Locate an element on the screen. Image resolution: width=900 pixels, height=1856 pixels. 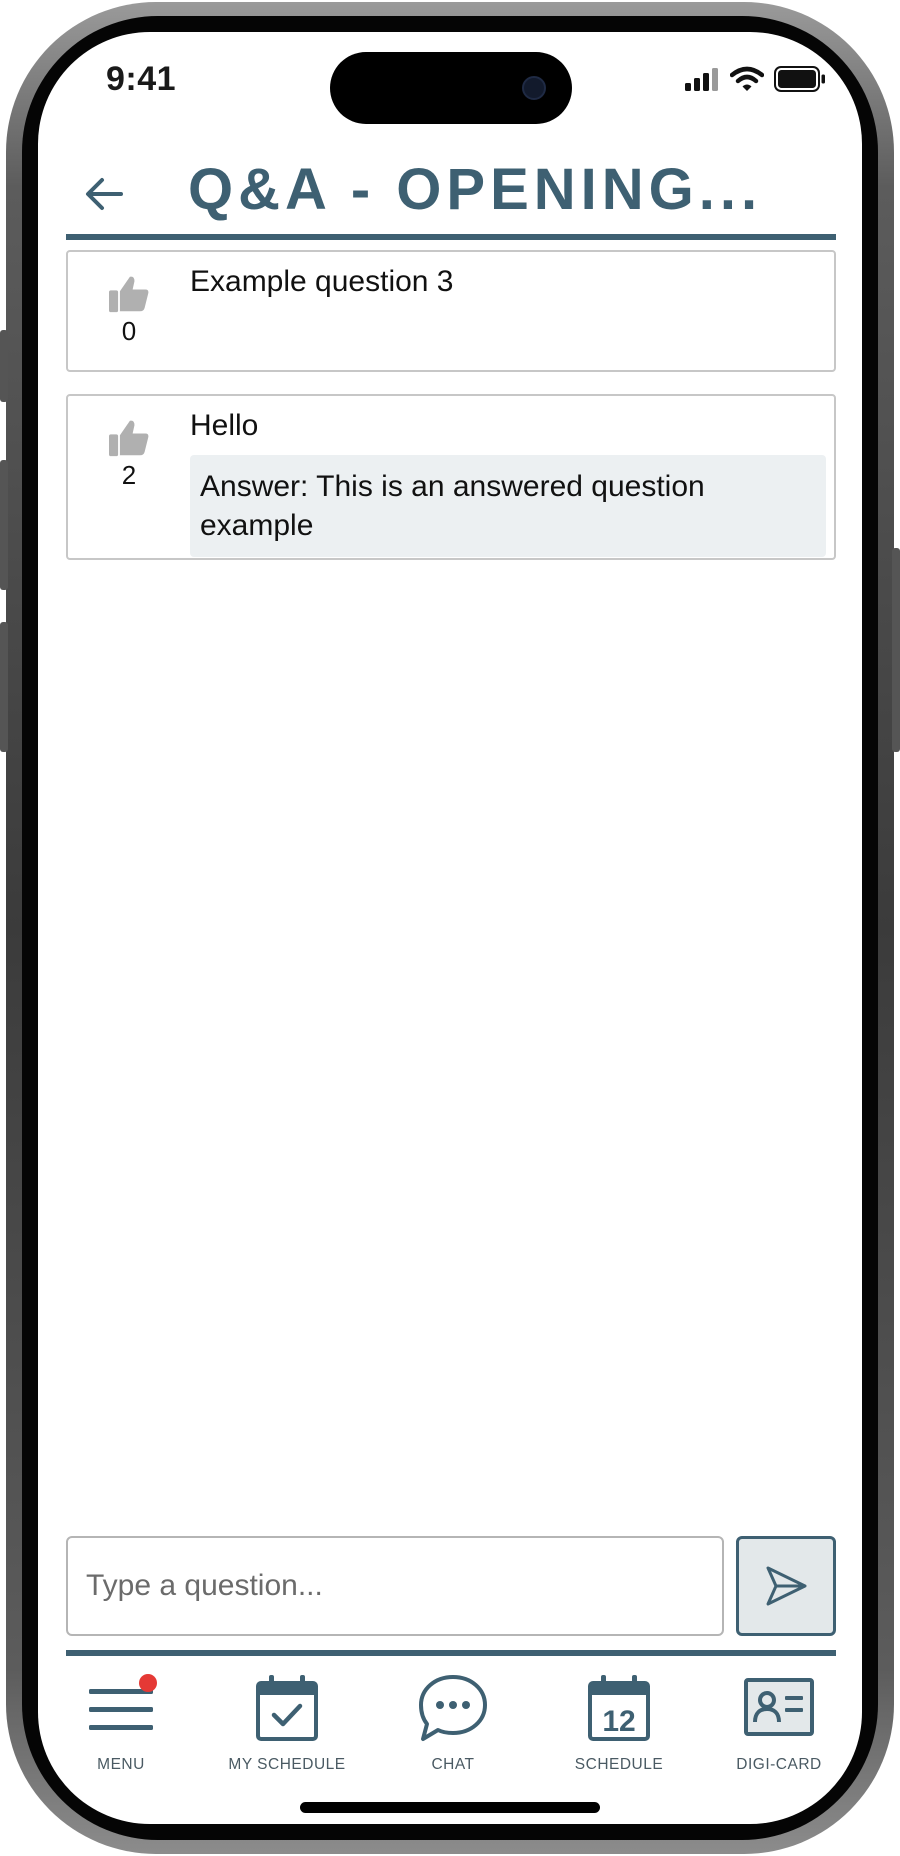
calendar-12-icon: 12 is located at coordinates (619, 1708).